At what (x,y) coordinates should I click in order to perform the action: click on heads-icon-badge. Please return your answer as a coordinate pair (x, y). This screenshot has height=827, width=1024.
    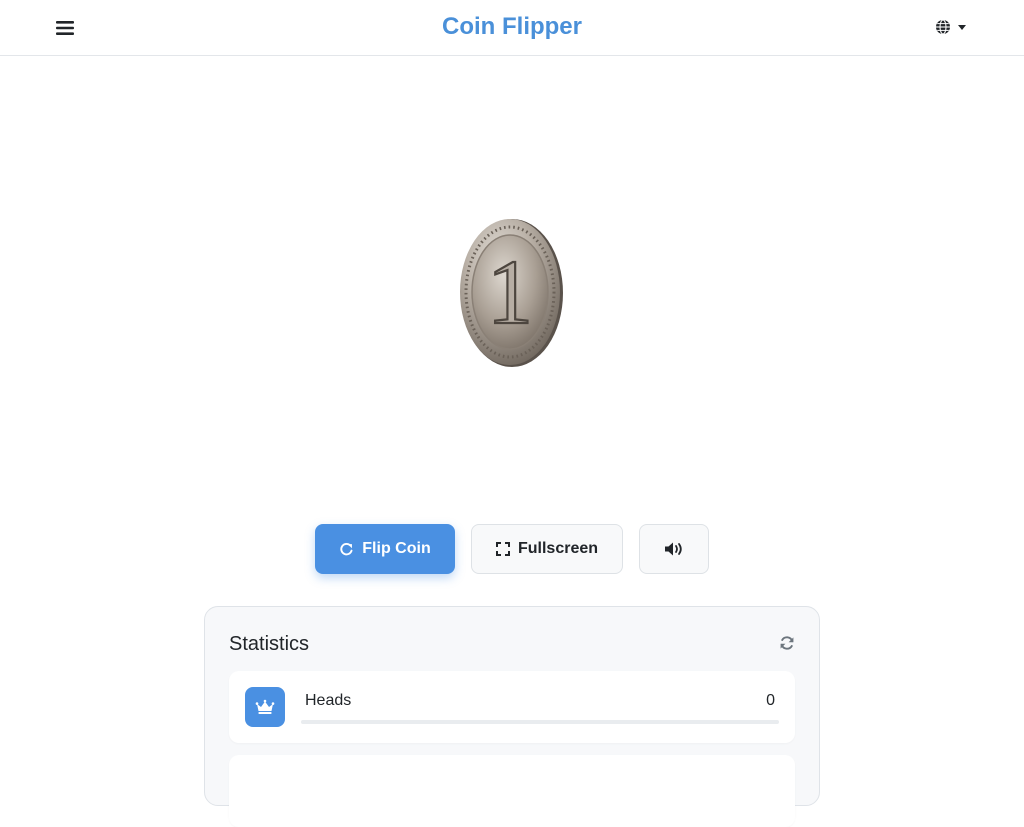
    Looking at the image, I should click on (265, 707).